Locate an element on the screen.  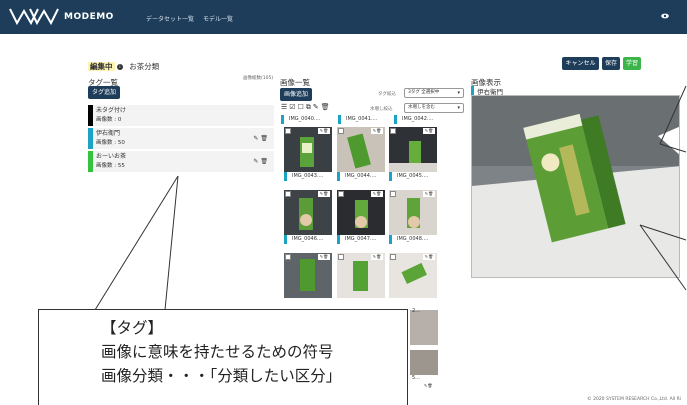
tag-item-iyemon: 伊右衛門 画像数 : 50 ✎ 🗑 is located at coordinates (181, 138).